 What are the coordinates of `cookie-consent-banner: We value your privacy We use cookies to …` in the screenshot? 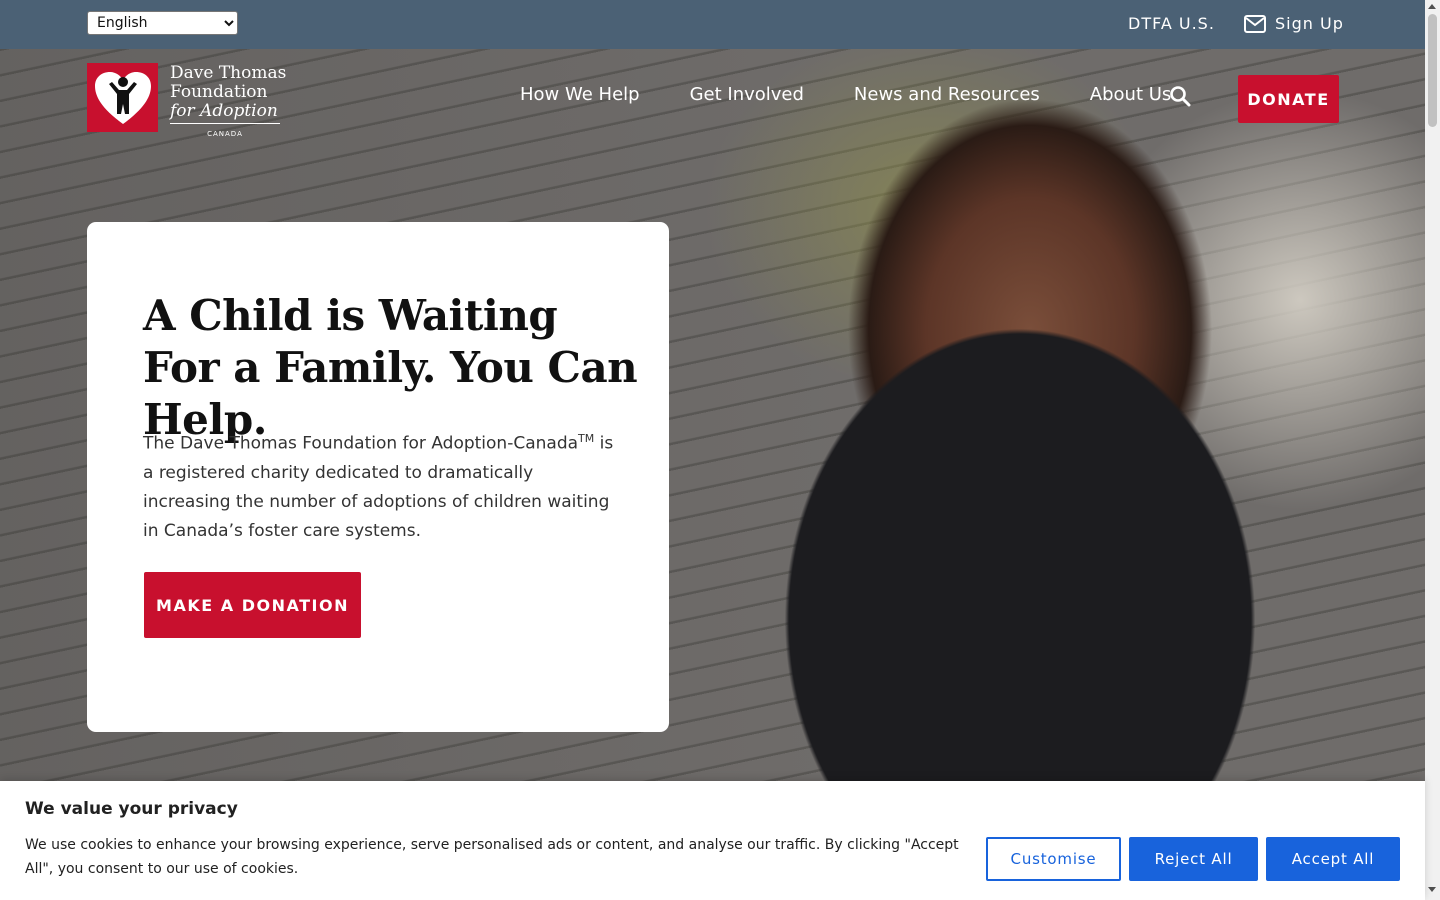 It's located at (712, 840).